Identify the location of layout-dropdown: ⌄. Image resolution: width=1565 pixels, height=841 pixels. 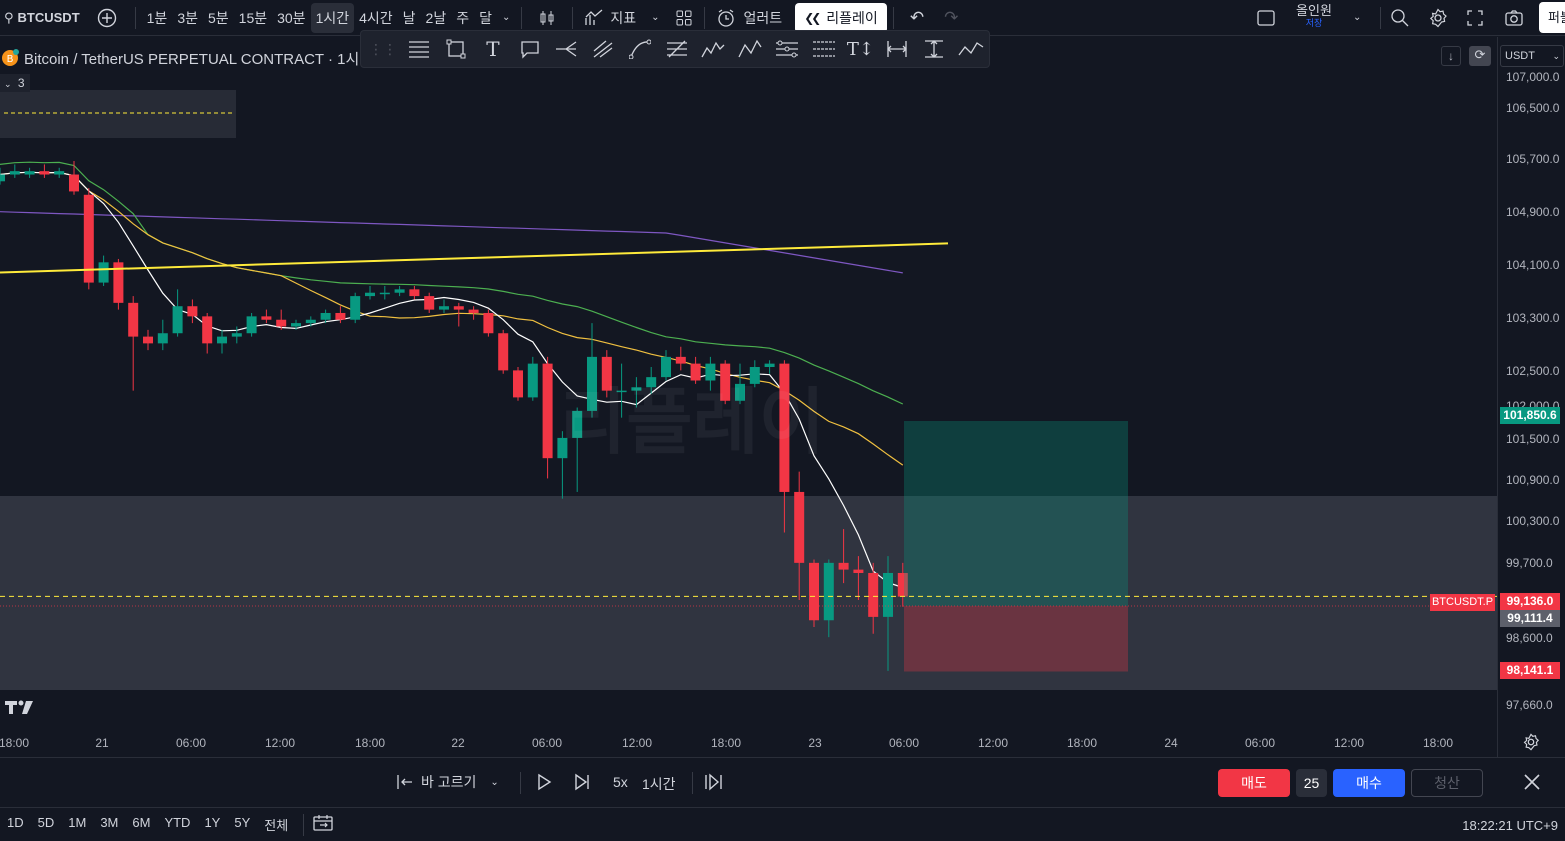
(1357, 18).